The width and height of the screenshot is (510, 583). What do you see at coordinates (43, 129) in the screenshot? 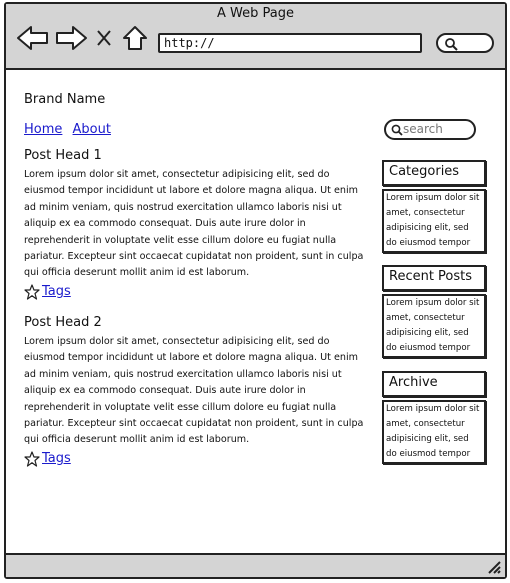
I see `nav-link-home: Home` at bounding box center [43, 129].